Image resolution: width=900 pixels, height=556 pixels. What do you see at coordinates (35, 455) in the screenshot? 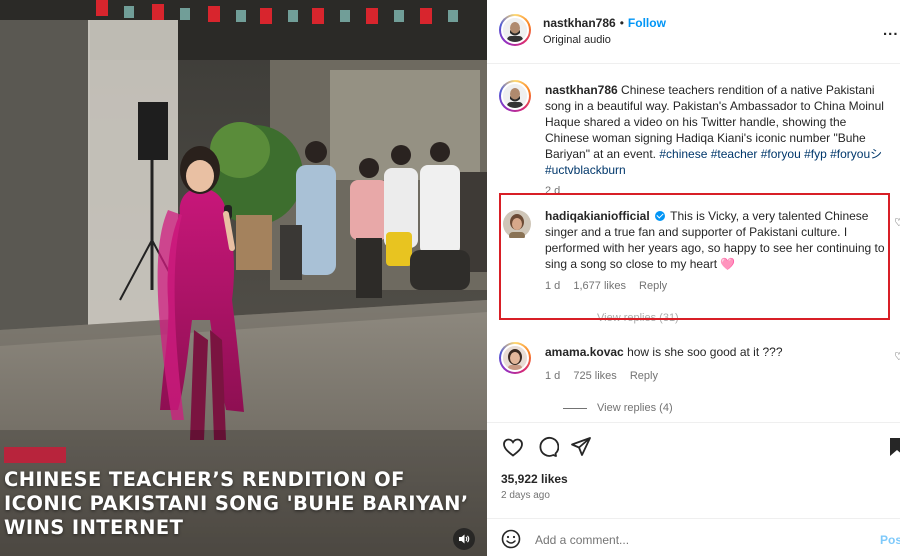
I see `video-overlay-tag` at bounding box center [35, 455].